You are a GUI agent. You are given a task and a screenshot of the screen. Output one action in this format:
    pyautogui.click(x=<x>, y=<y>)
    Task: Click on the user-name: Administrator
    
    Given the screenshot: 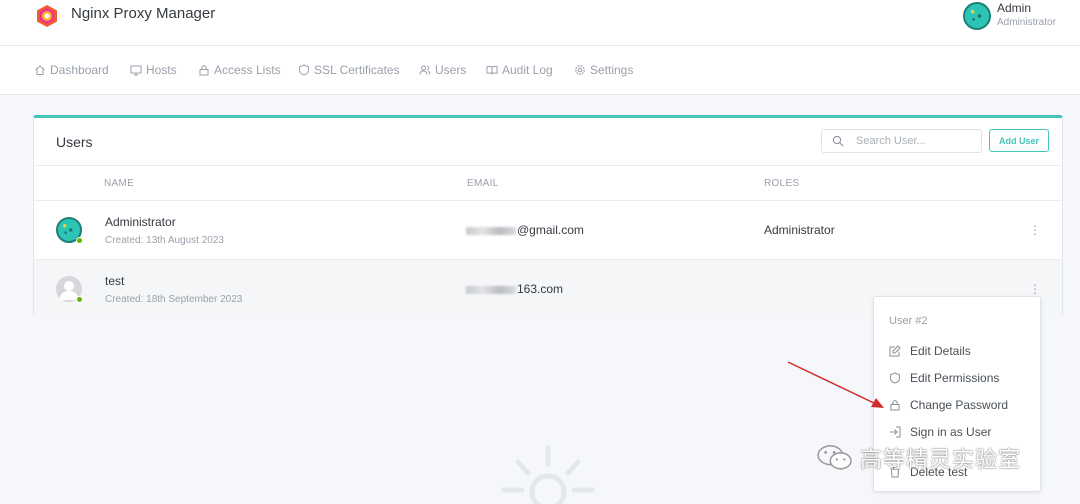 What is the action you would take?
    pyautogui.click(x=140, y=222)
    